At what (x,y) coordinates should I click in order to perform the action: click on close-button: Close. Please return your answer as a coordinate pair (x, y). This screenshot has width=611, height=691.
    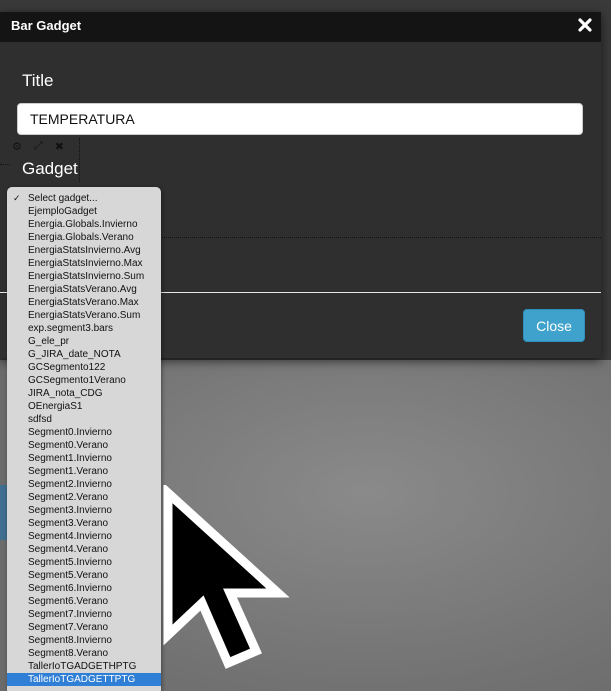
    Looking at the image, I should click on (554, 325).